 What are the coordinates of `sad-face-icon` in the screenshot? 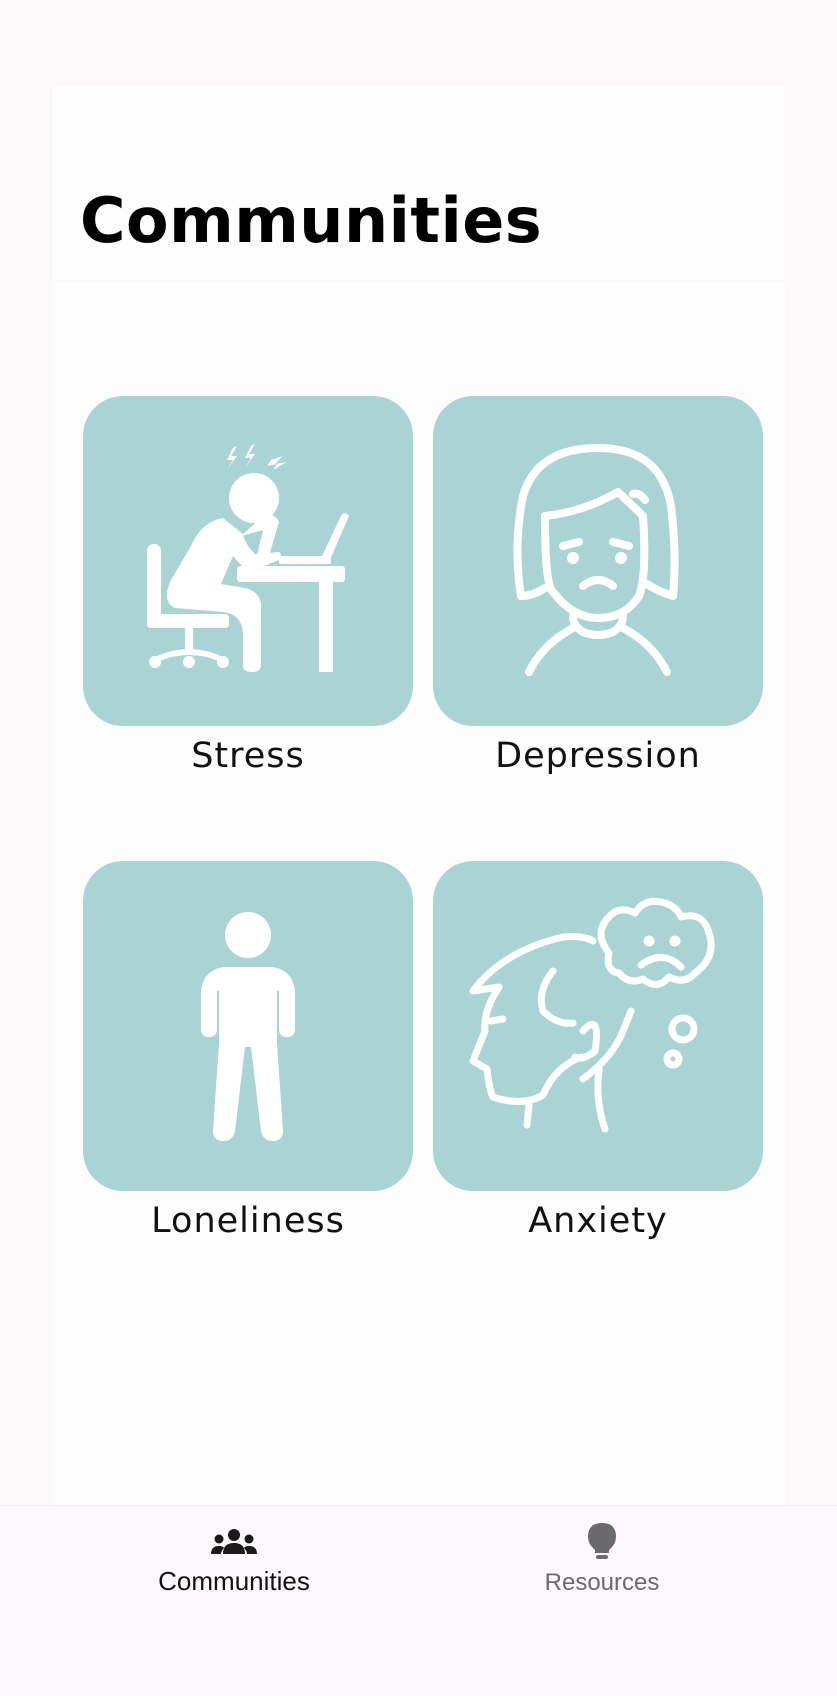 It's located at (596, 560).